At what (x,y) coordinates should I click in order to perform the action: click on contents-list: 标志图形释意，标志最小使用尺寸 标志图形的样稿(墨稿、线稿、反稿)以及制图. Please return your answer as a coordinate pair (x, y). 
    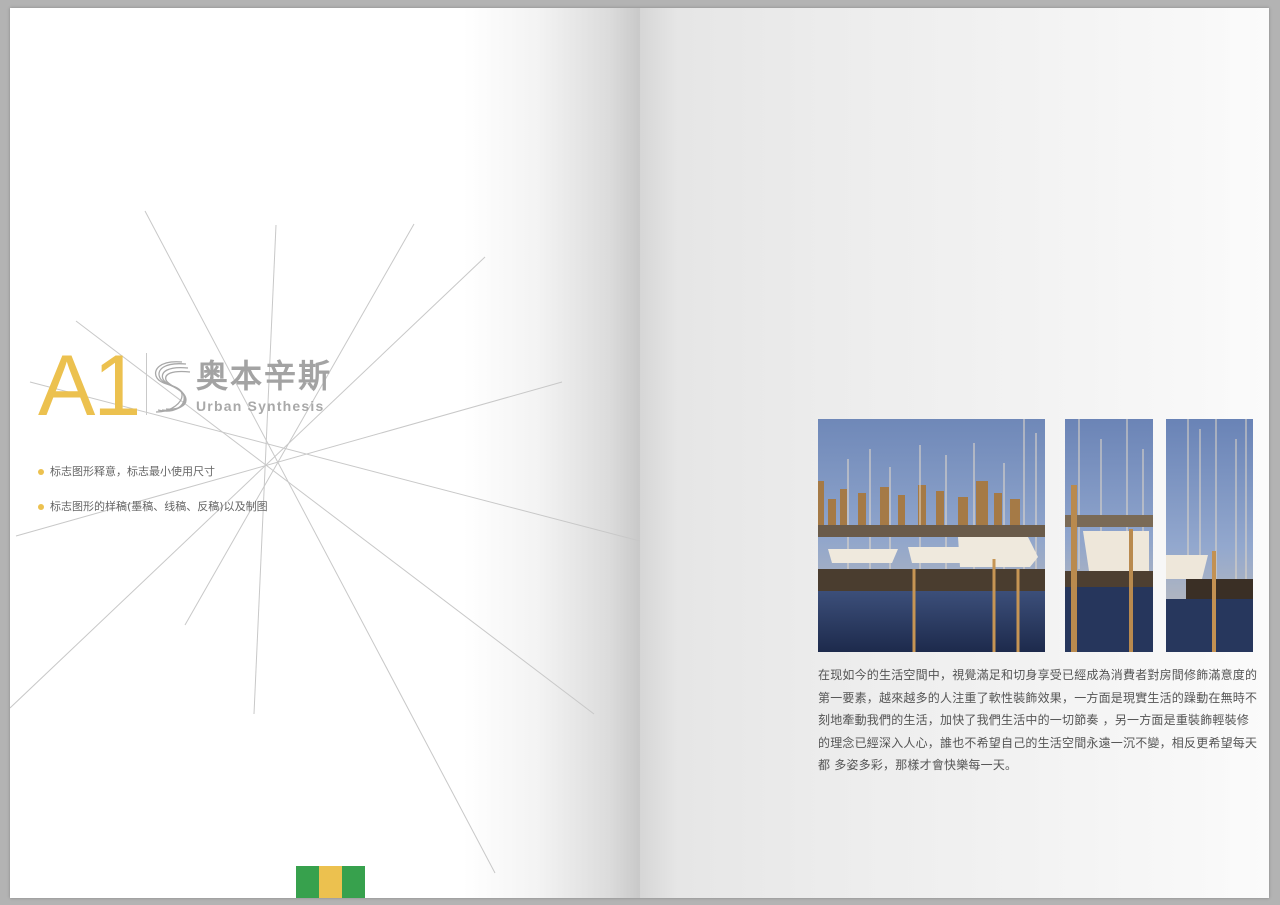
    Looking at the image, I should click on (153, 499).